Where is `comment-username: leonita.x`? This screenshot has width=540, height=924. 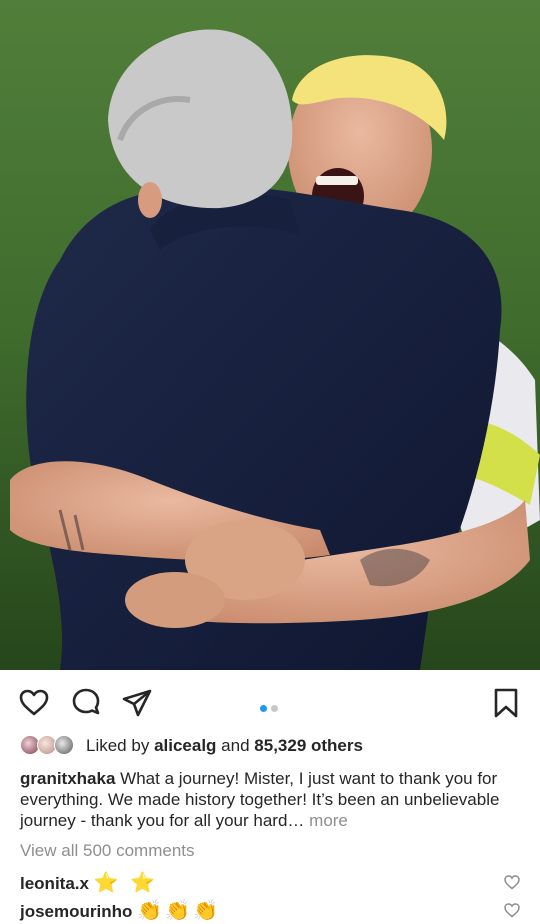
comment-username: leonita.x is located at coordinates (54, 883).